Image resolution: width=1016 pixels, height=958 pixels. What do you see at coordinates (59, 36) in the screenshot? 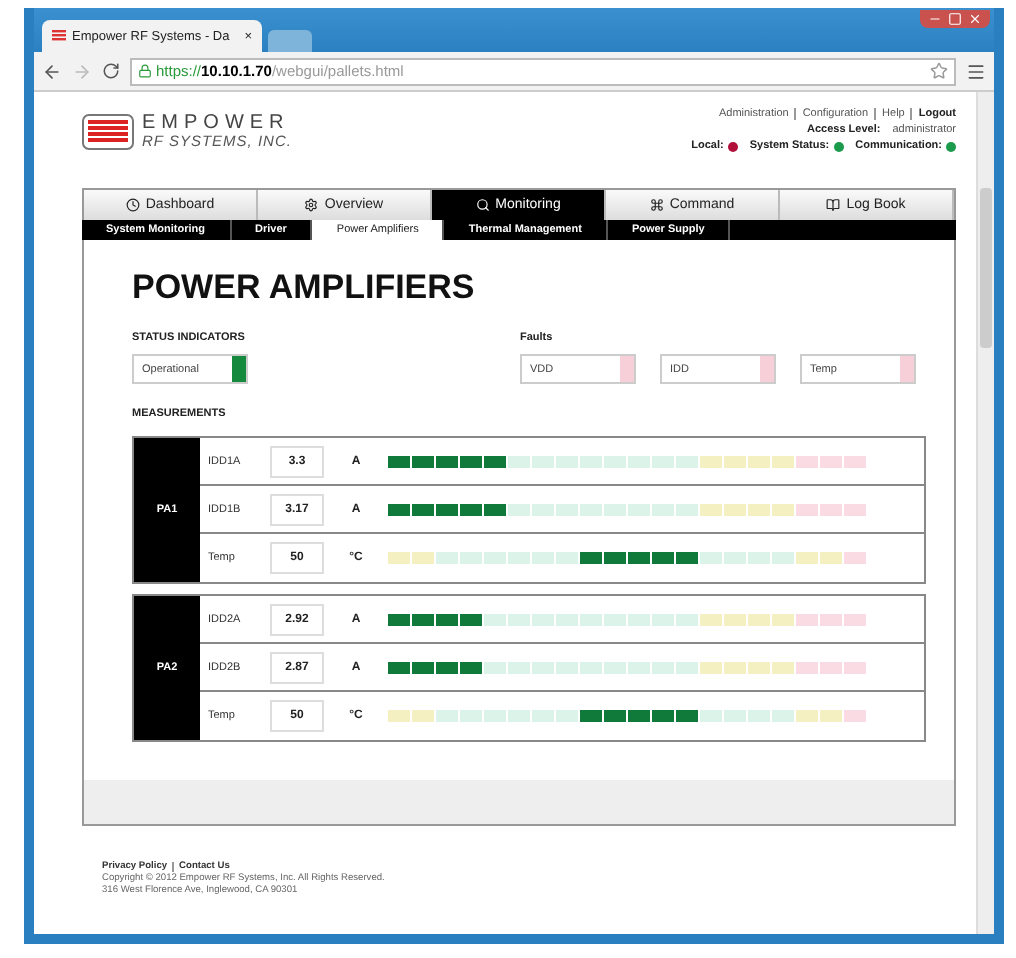
I see `favicon-icon` at bounding box center [59, 36].